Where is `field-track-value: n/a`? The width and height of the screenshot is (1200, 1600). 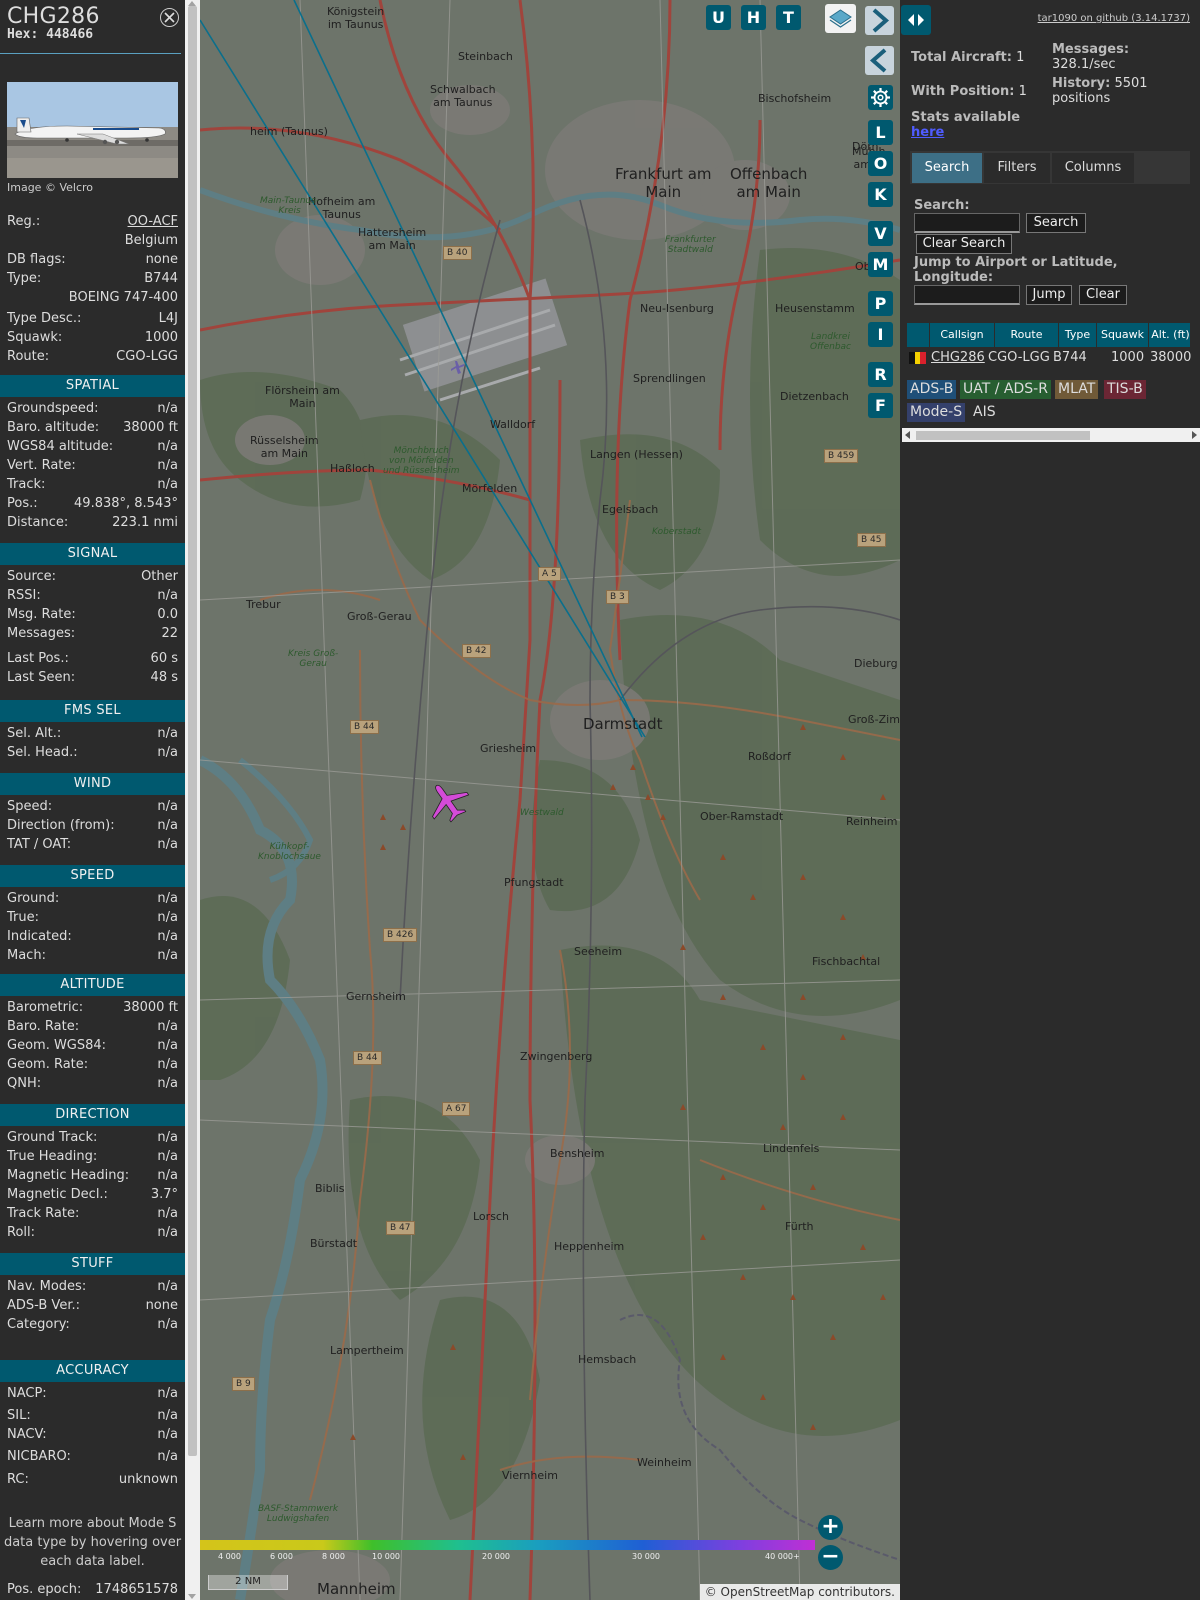 field-track-value: n/a is located at coordinates (167, 484).